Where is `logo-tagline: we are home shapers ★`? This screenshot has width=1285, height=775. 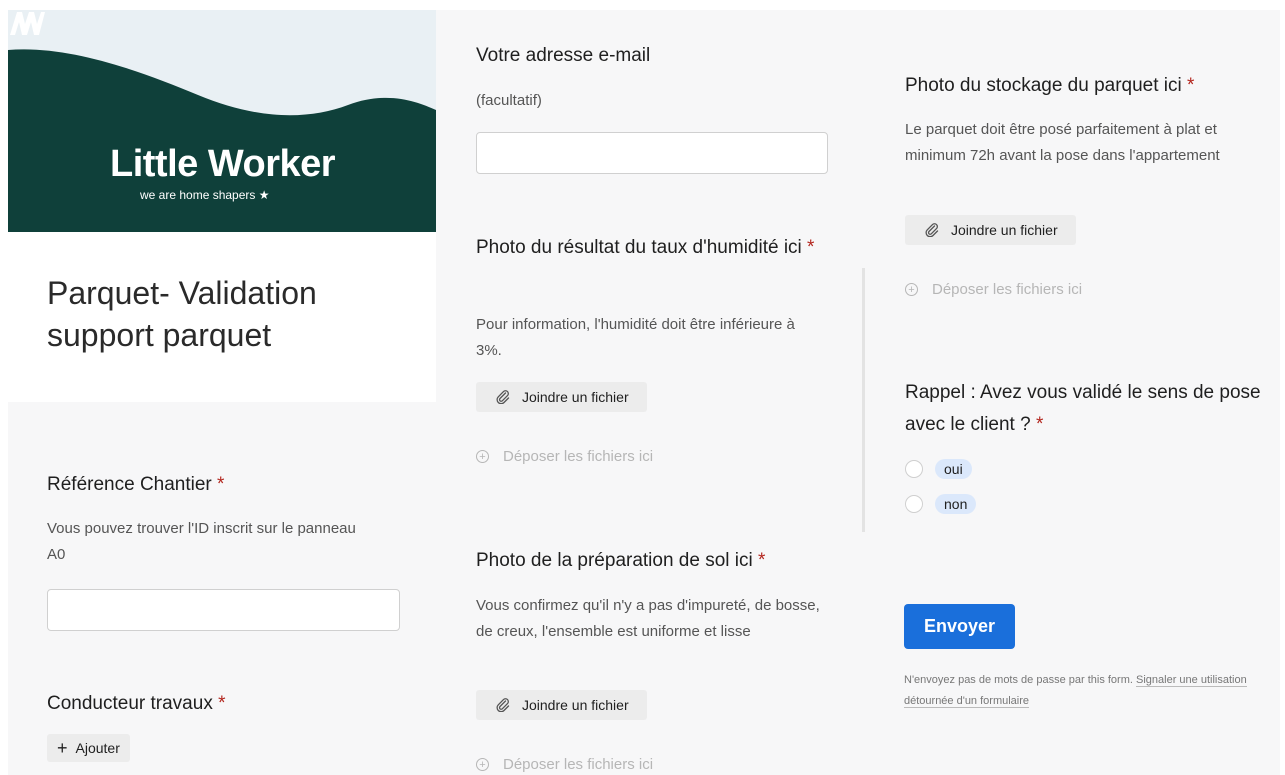
logo-tagline: we are home shapers ★ is located at coordinates (205, 195).